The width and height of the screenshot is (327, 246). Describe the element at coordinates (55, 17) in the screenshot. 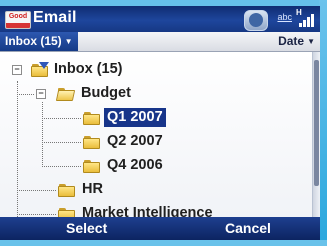

I see `app-title: Email` at that location.